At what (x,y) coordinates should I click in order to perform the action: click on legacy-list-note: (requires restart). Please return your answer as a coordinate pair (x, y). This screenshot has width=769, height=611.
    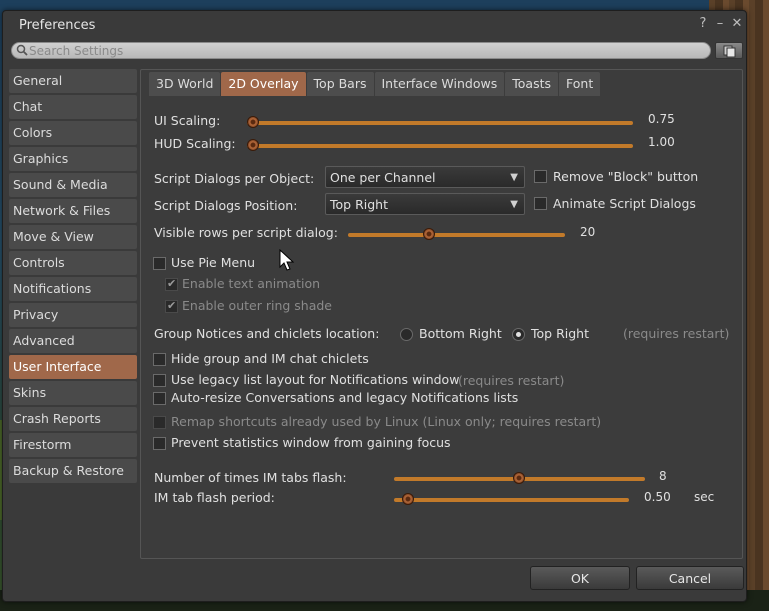
    Looking at the image, I should click on (511, 380).